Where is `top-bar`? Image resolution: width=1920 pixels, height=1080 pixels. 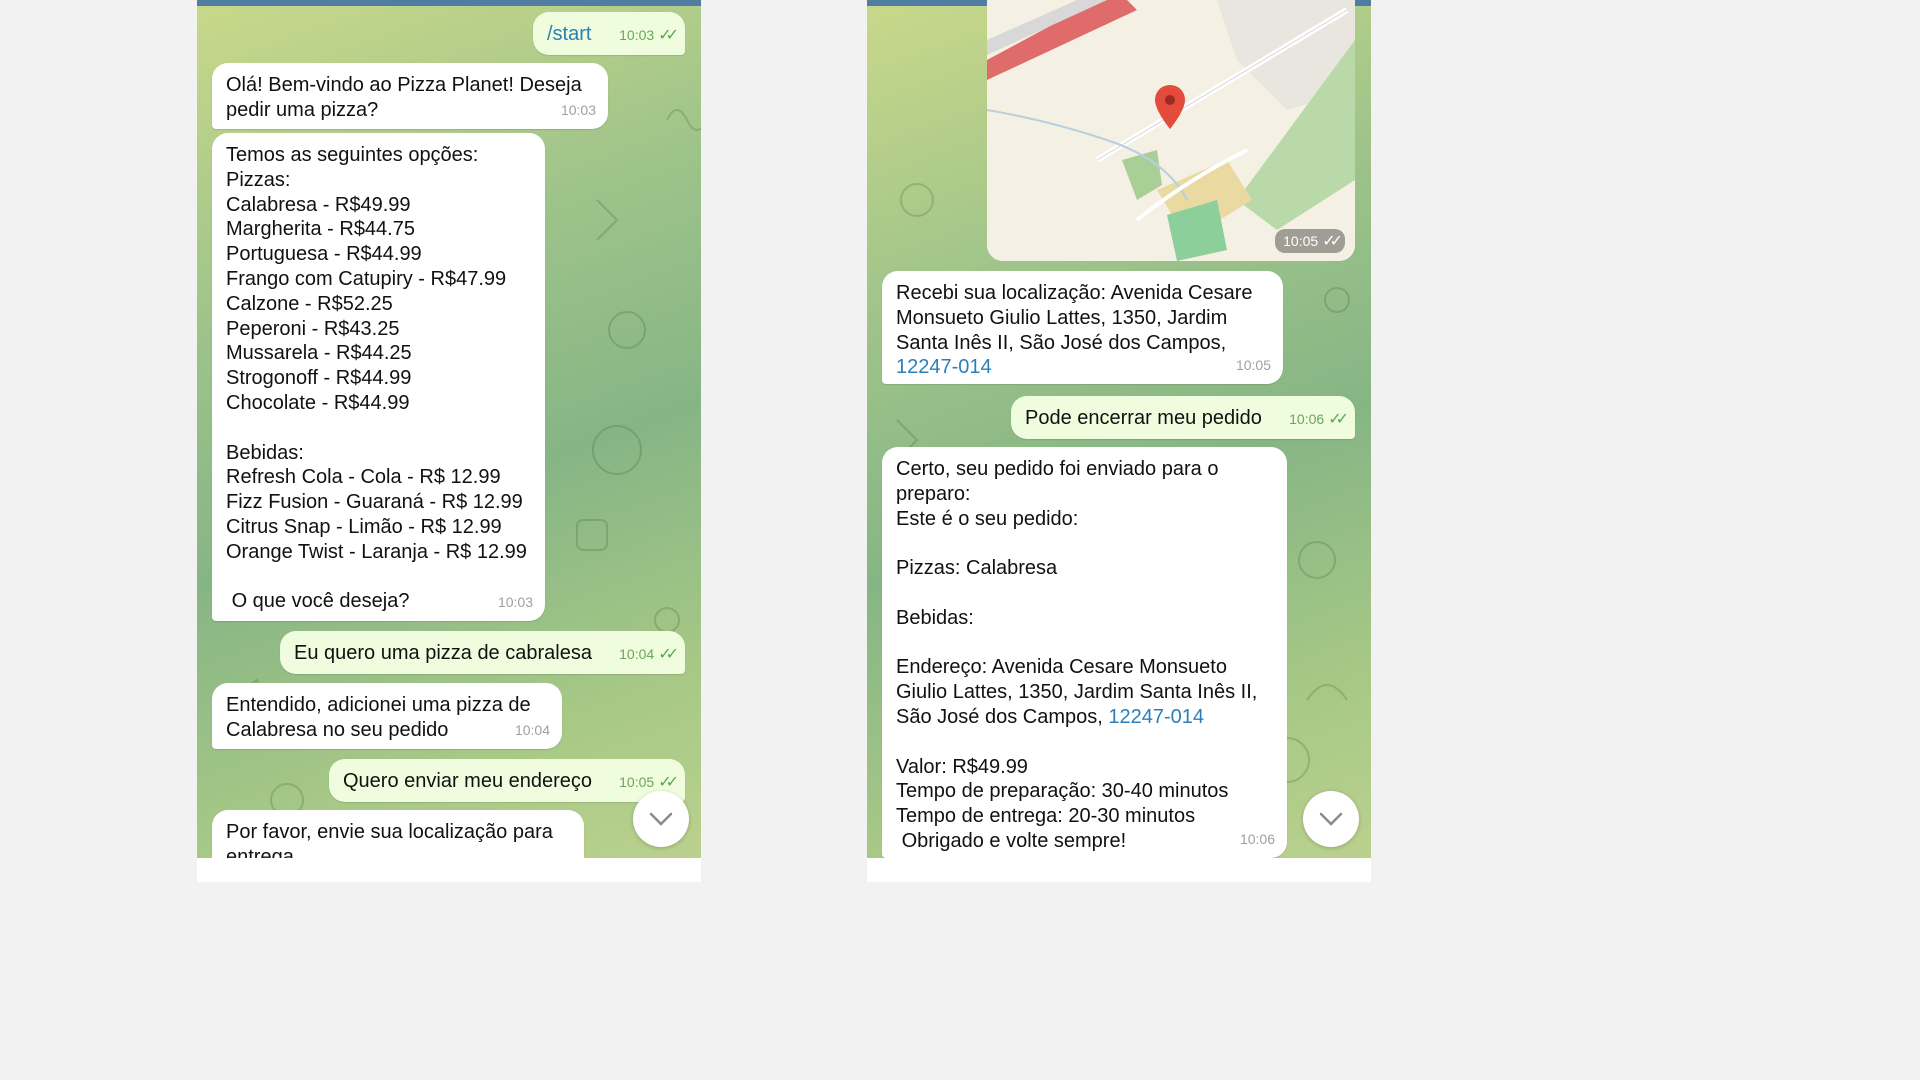 top-bar is located at coordinates (449, 3).